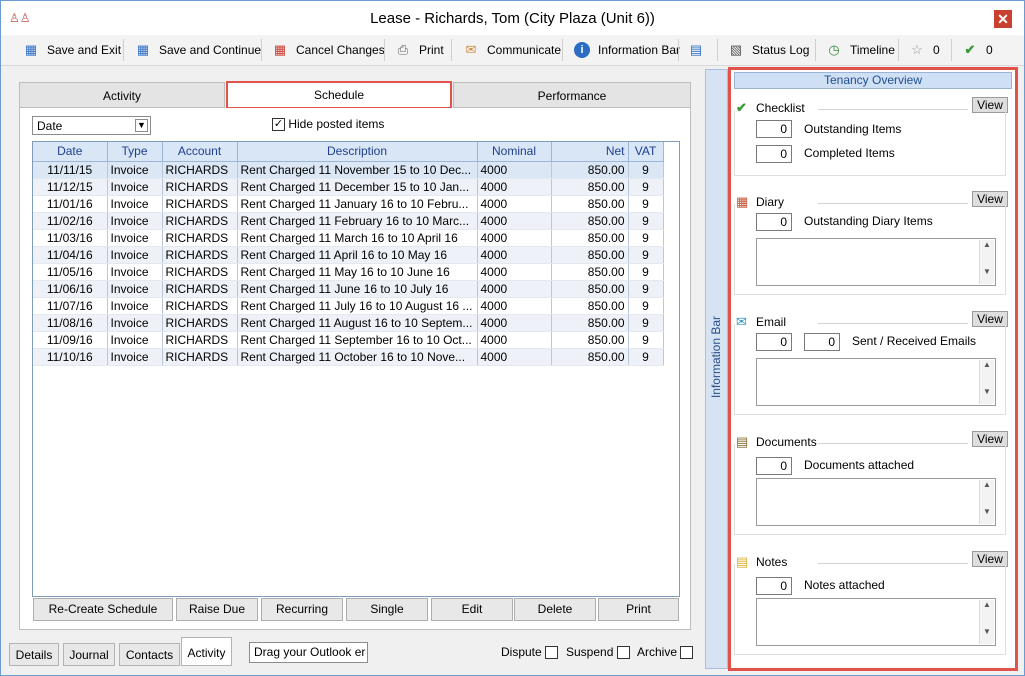 The image size is (1025, 676). I want to click on table-cell: 11/03/16, so click(70, 238).